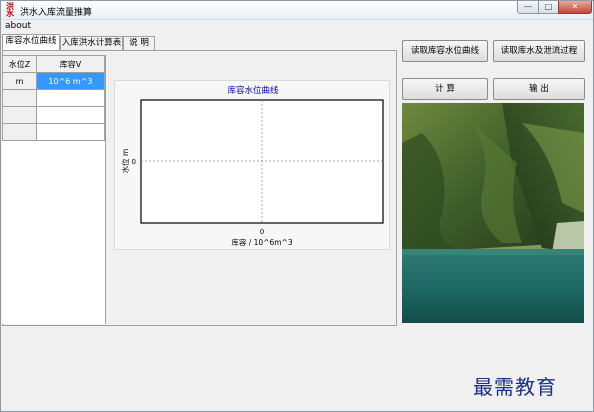  I want to click on output-button: 输 出, so click(539, 89).